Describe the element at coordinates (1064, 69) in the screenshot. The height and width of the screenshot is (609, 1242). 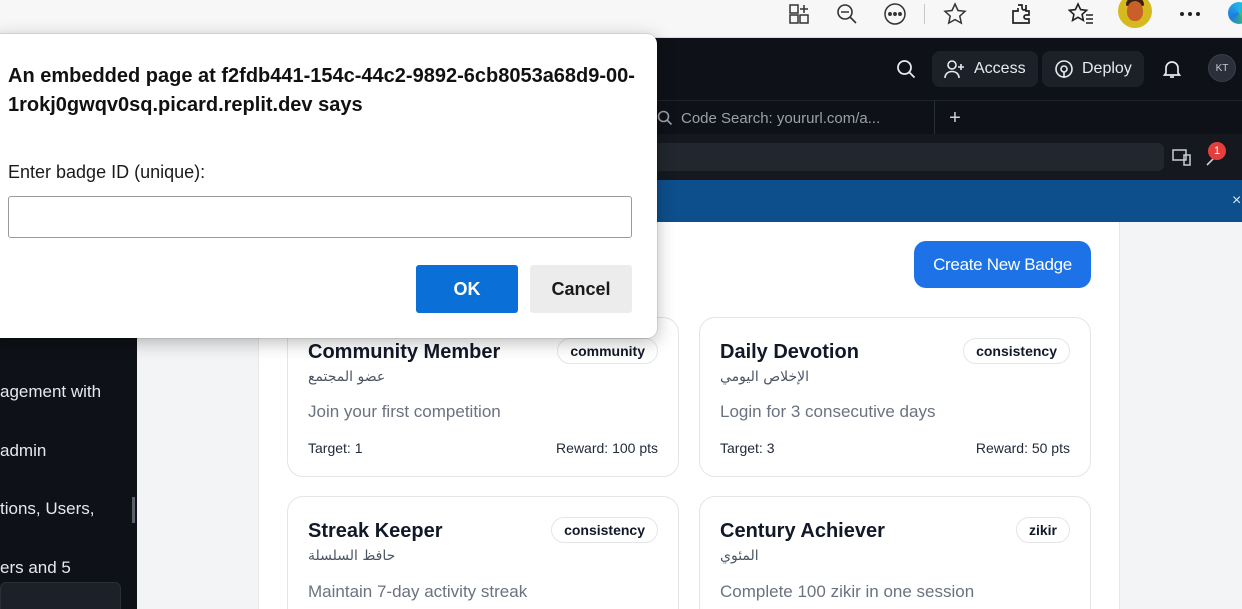
I see `deploy-icon` at that location.